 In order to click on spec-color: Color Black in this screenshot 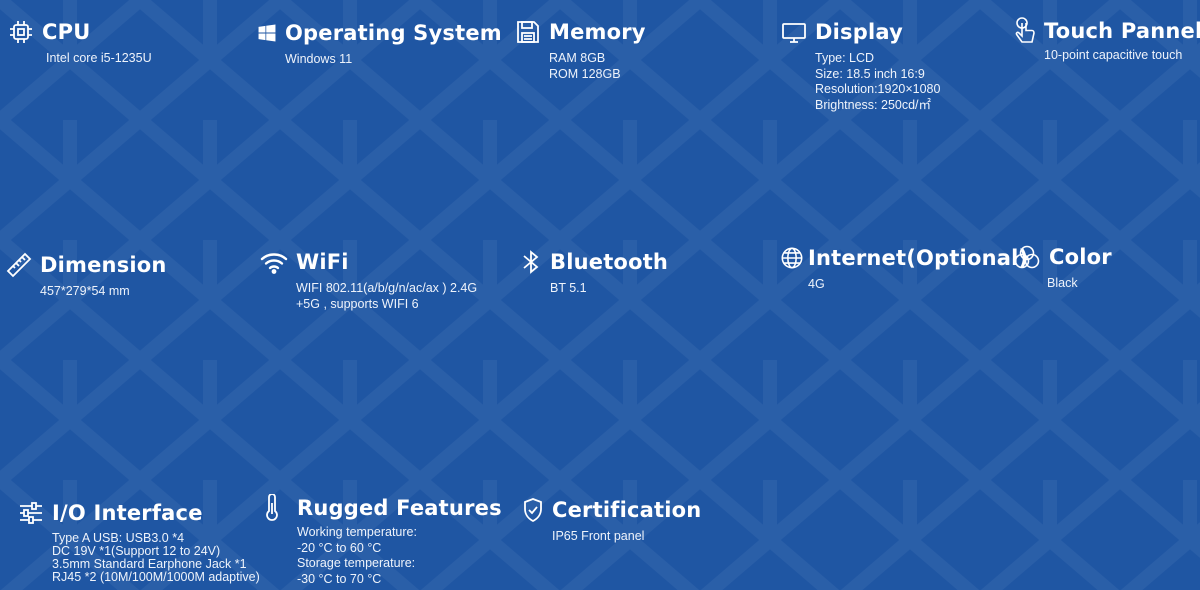, I will do `click(1062, 268)`.